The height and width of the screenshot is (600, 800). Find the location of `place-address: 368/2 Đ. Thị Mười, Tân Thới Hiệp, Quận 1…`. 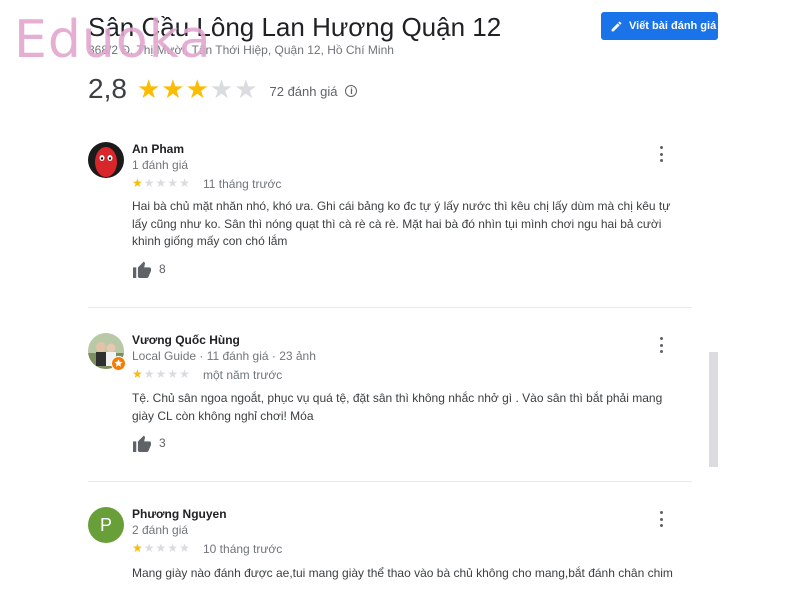

place-address: 368/2 Đ. Thị Mười, Tân Thới Hiệp, Quận 1… is located at coordinates (241, 50).